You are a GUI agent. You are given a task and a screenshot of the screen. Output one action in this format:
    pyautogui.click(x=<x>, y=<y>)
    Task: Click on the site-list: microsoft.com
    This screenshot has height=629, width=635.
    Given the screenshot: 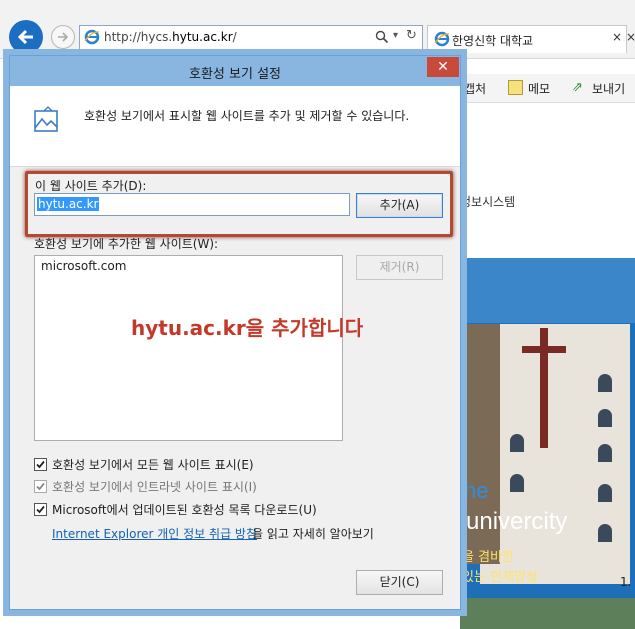 What is the action you would take?
    pyautogui.click(x=188, y=348)
    